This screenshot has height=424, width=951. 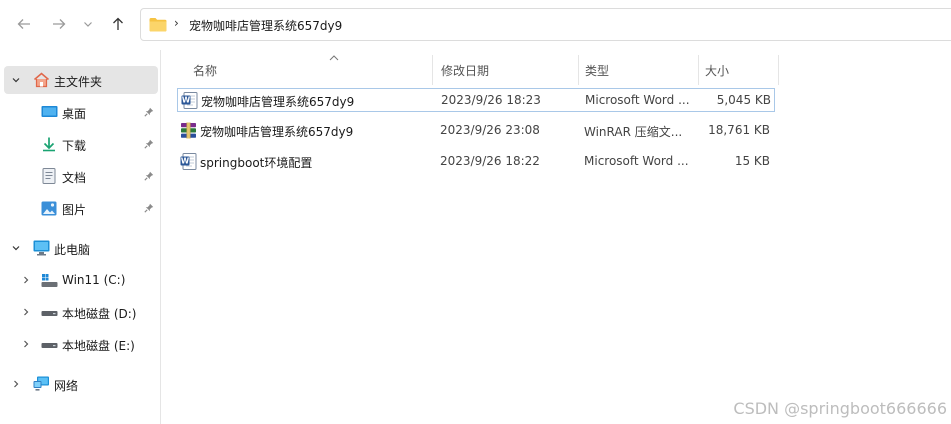 I want to click on file-size: 15 KB, so click(x=752, y=161).